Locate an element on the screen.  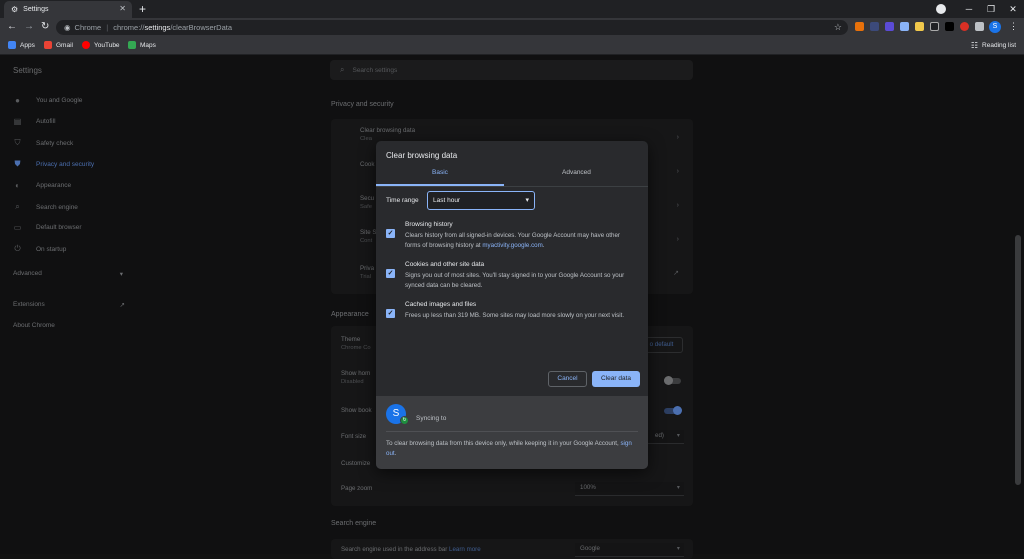
option-title: Cached images and files is located at coordinates (441, 304).